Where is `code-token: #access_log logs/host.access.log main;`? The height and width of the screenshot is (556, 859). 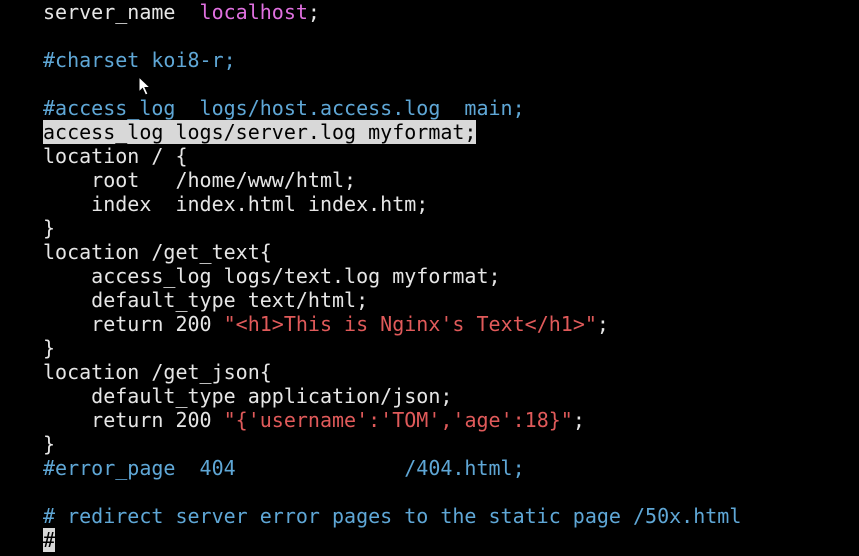
code-token: #access_log logs/host.access.log main; is located at coordinates (284, 108).